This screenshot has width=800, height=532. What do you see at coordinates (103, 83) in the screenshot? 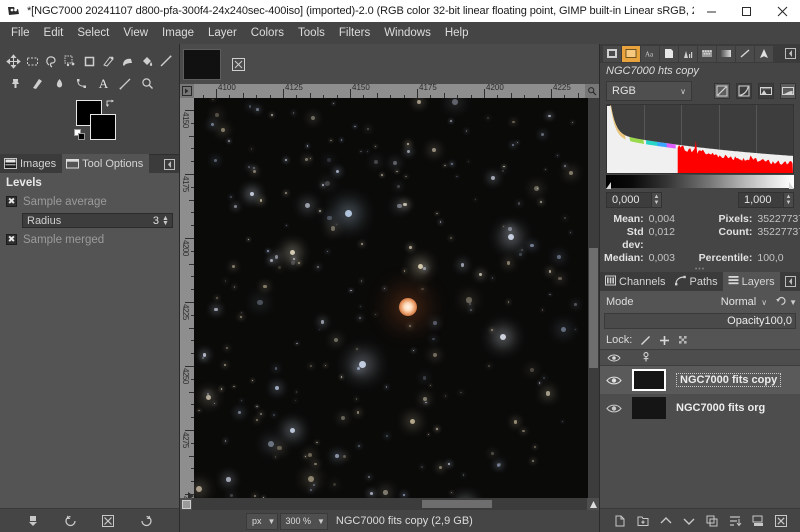
I see `text-tool-icon: A` at bounding box center [103, 83].